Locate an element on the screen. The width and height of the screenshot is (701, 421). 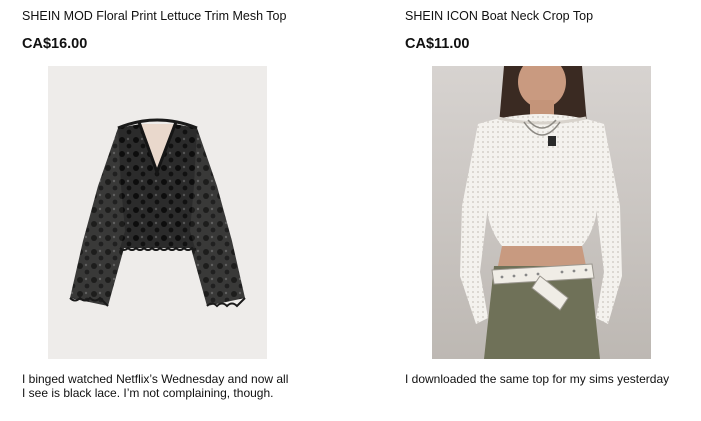
product-price: CA$16.00 is located at coordinates (55, 44).